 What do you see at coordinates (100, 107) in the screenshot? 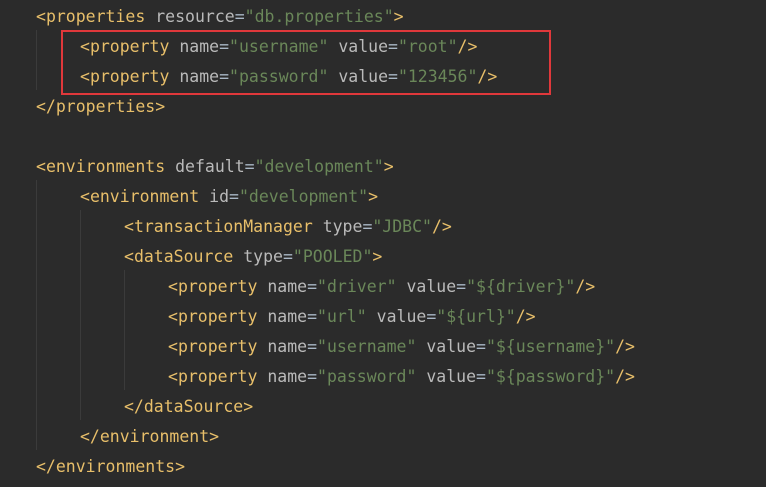
I see `code-line: </properties>` at bounding box center [100, 107].